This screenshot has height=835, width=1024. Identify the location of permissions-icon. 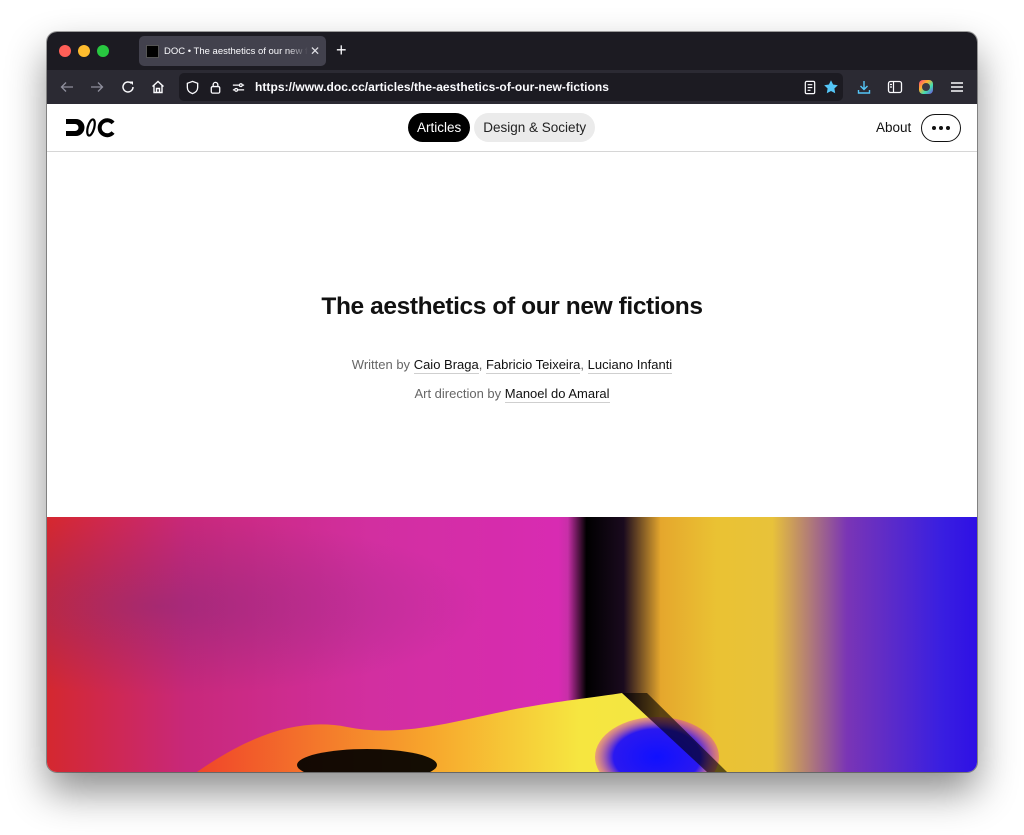
(238, 87).